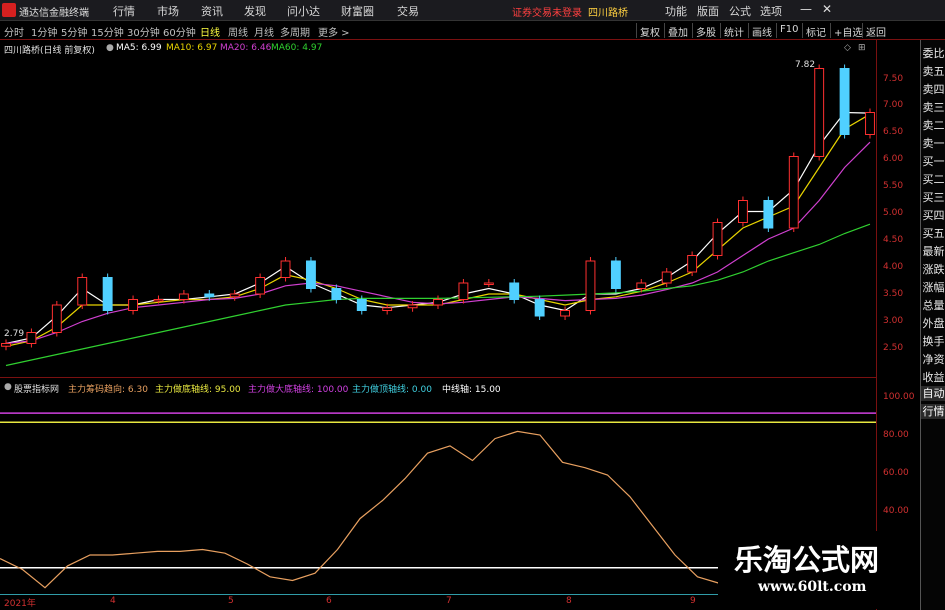  What do you see at coordinates (893, 79) in the screenshot?
I see `price-label: 7.50` at bounding box center [893, 79].